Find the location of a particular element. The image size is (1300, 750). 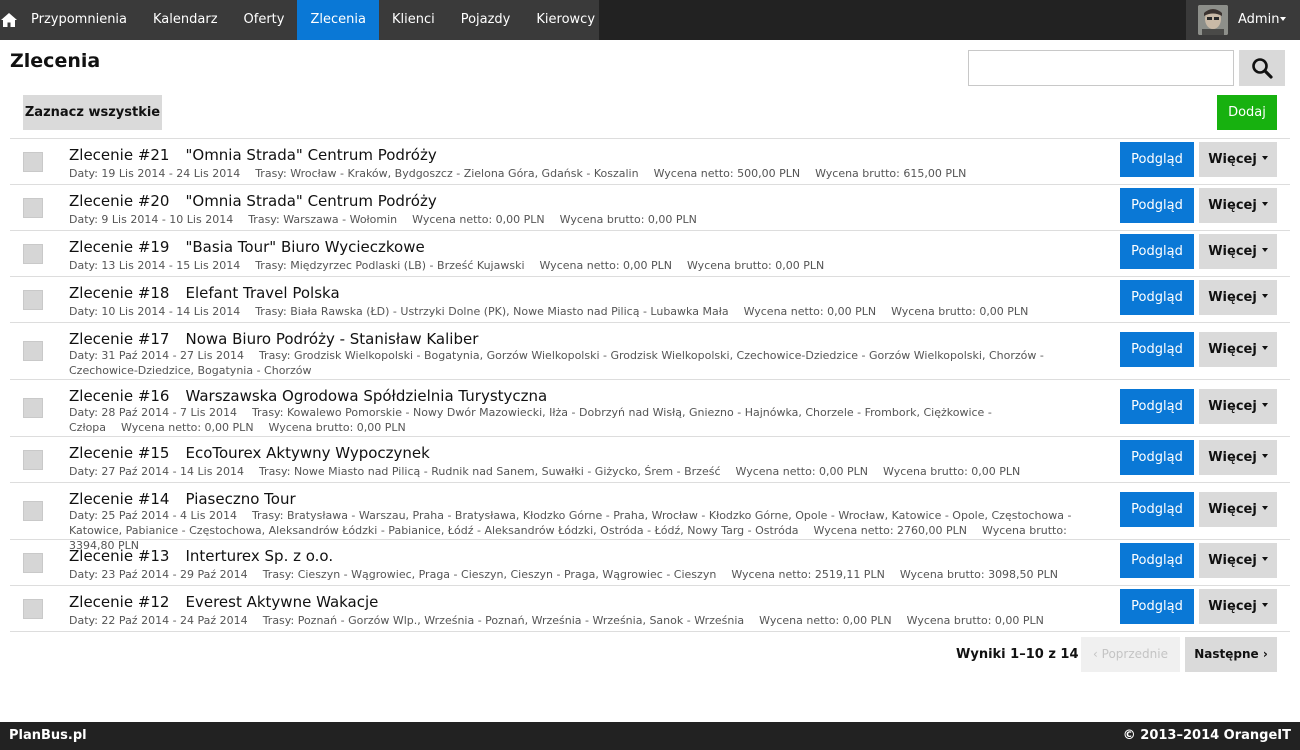

nav-item-przypomnienia: Przypomnienia is located at coordinates (79, 20).